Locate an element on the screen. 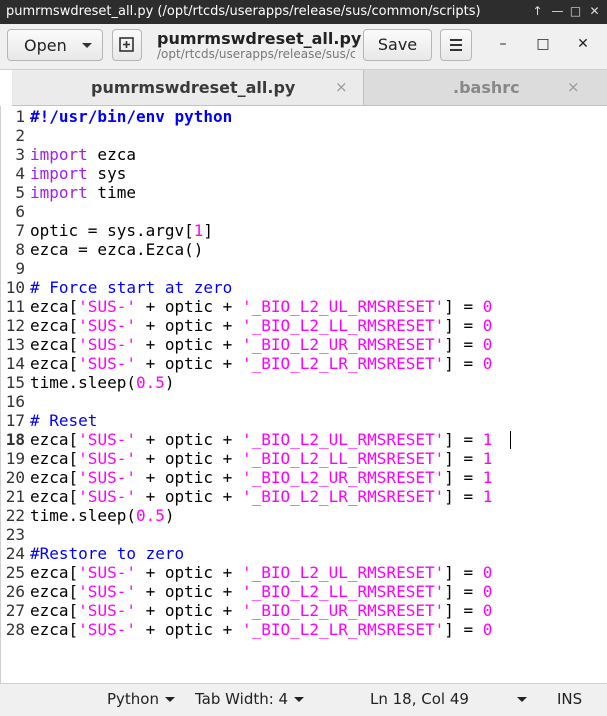 Image resolution: width=607 pixels, height=716 pixels. line-number: 25 is located at coordinates (15, 572).